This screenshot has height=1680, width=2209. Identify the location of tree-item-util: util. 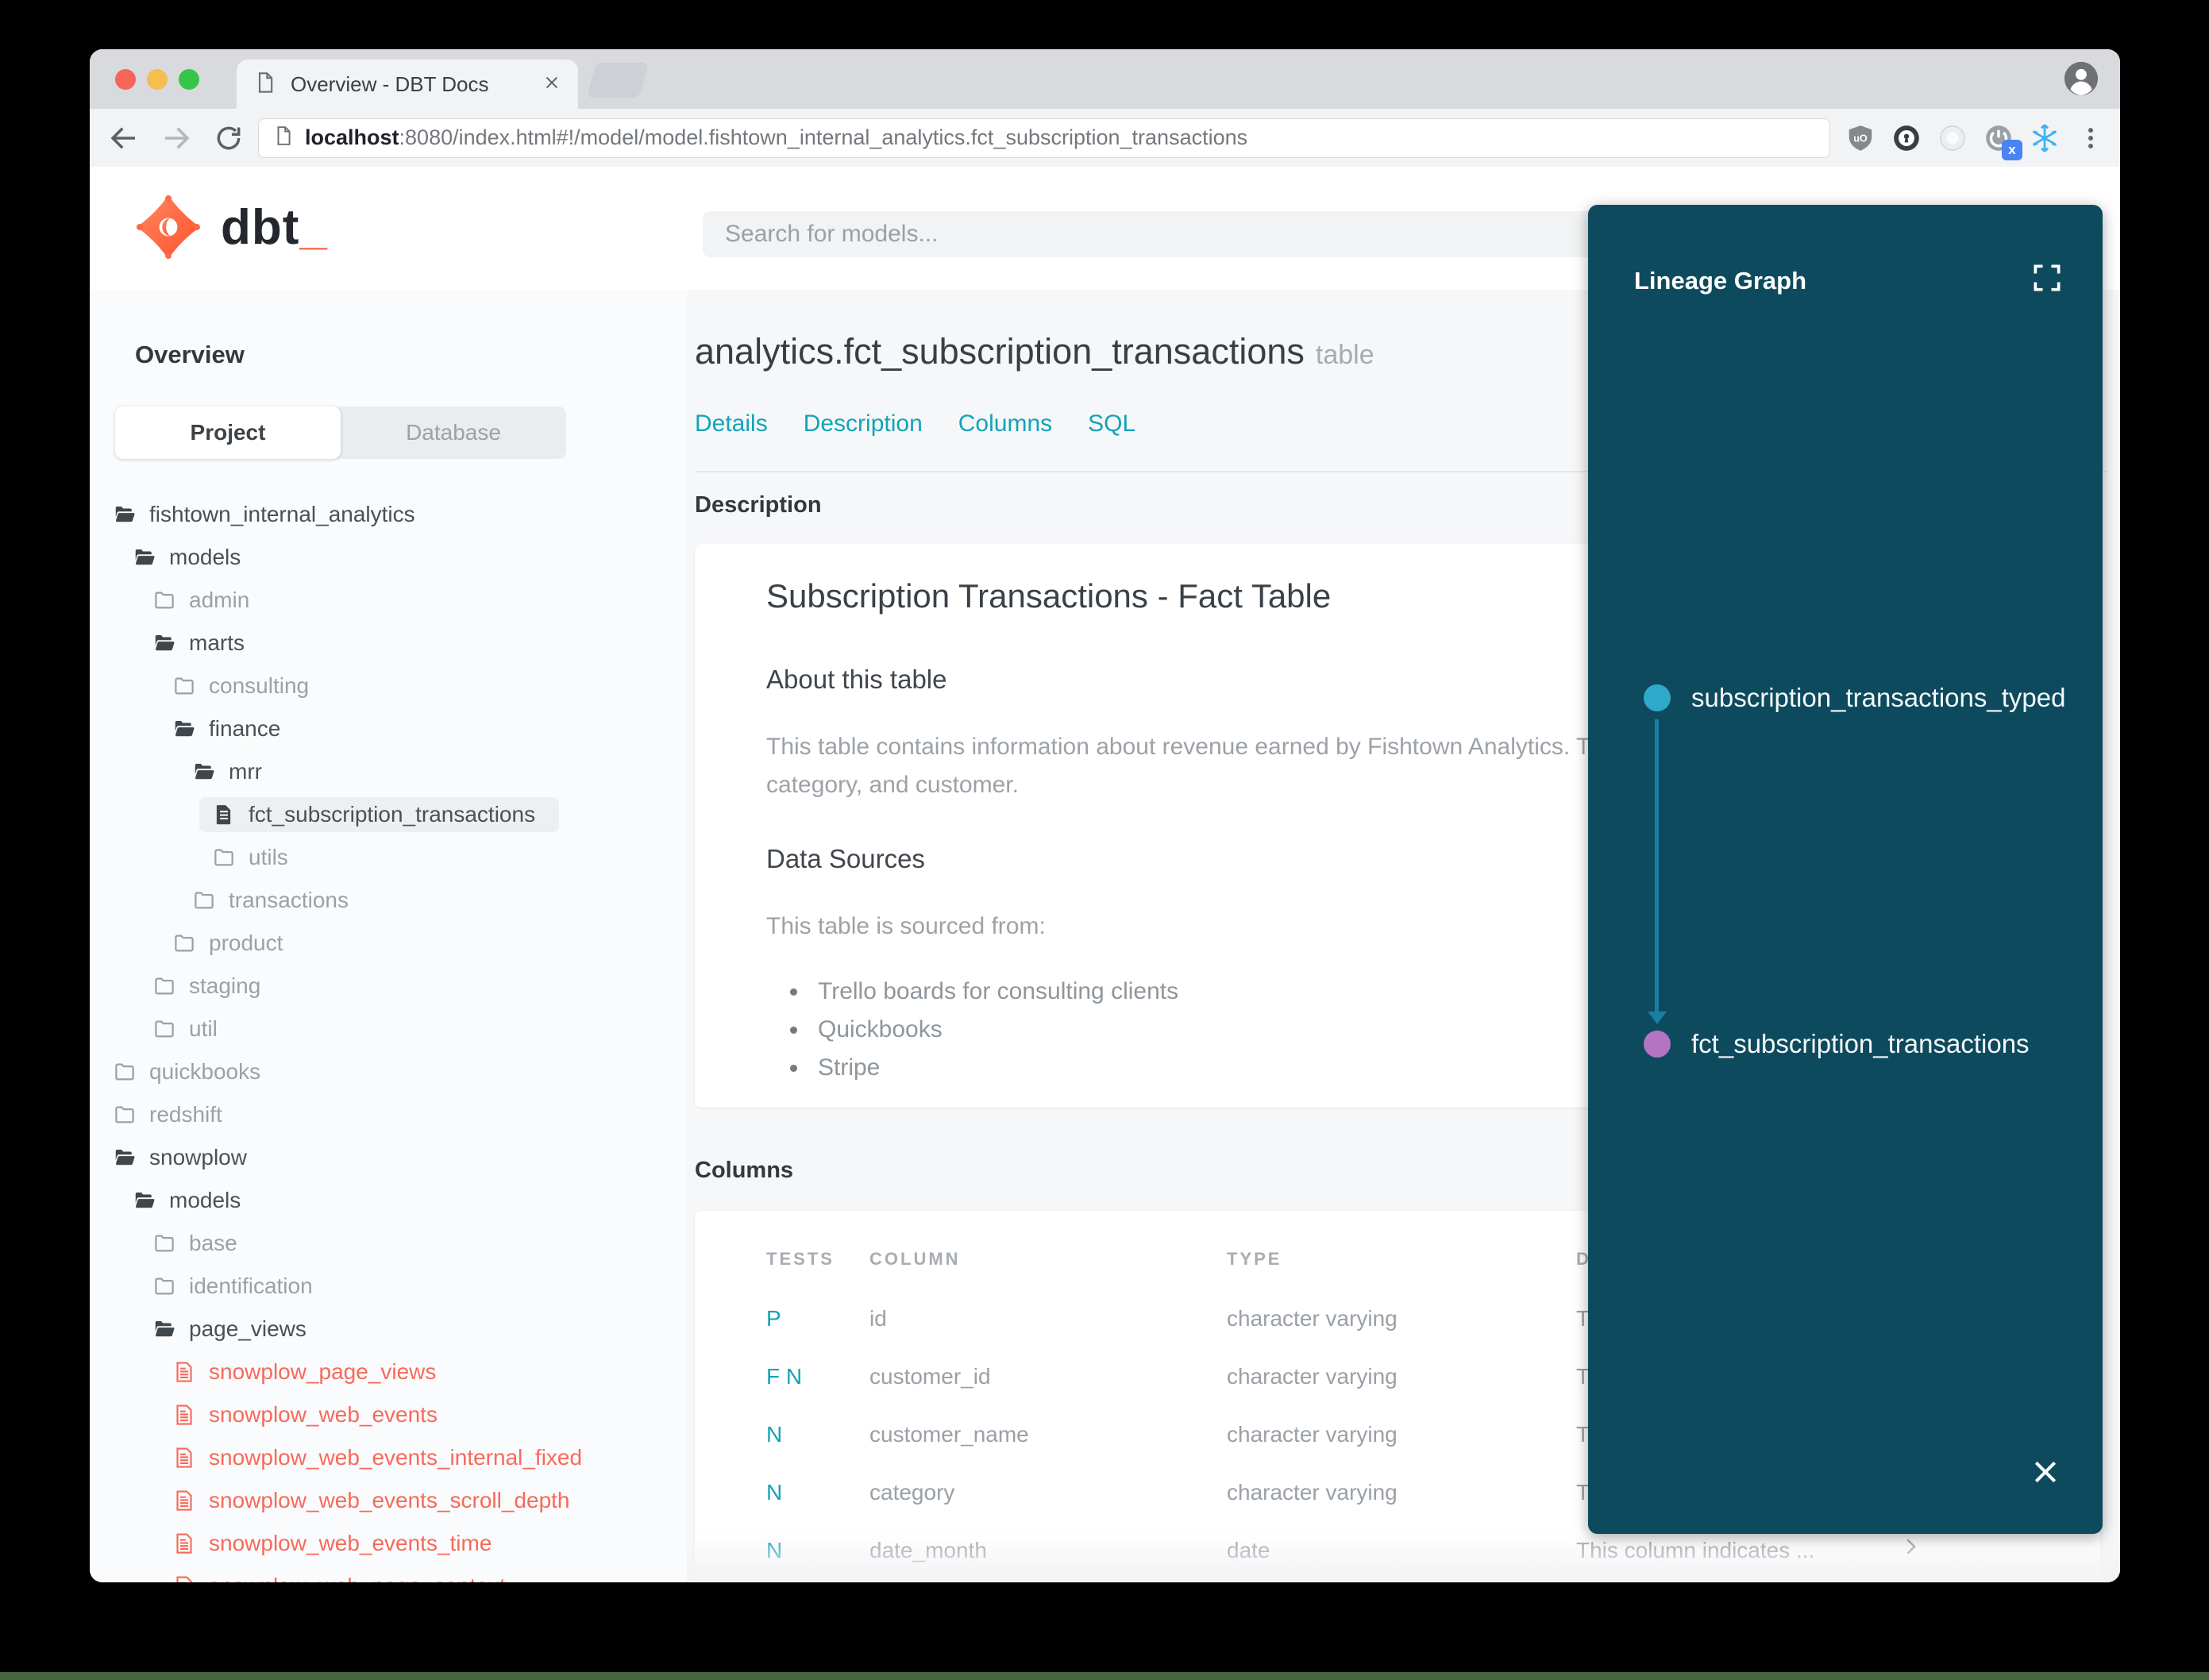
(389, 1029).